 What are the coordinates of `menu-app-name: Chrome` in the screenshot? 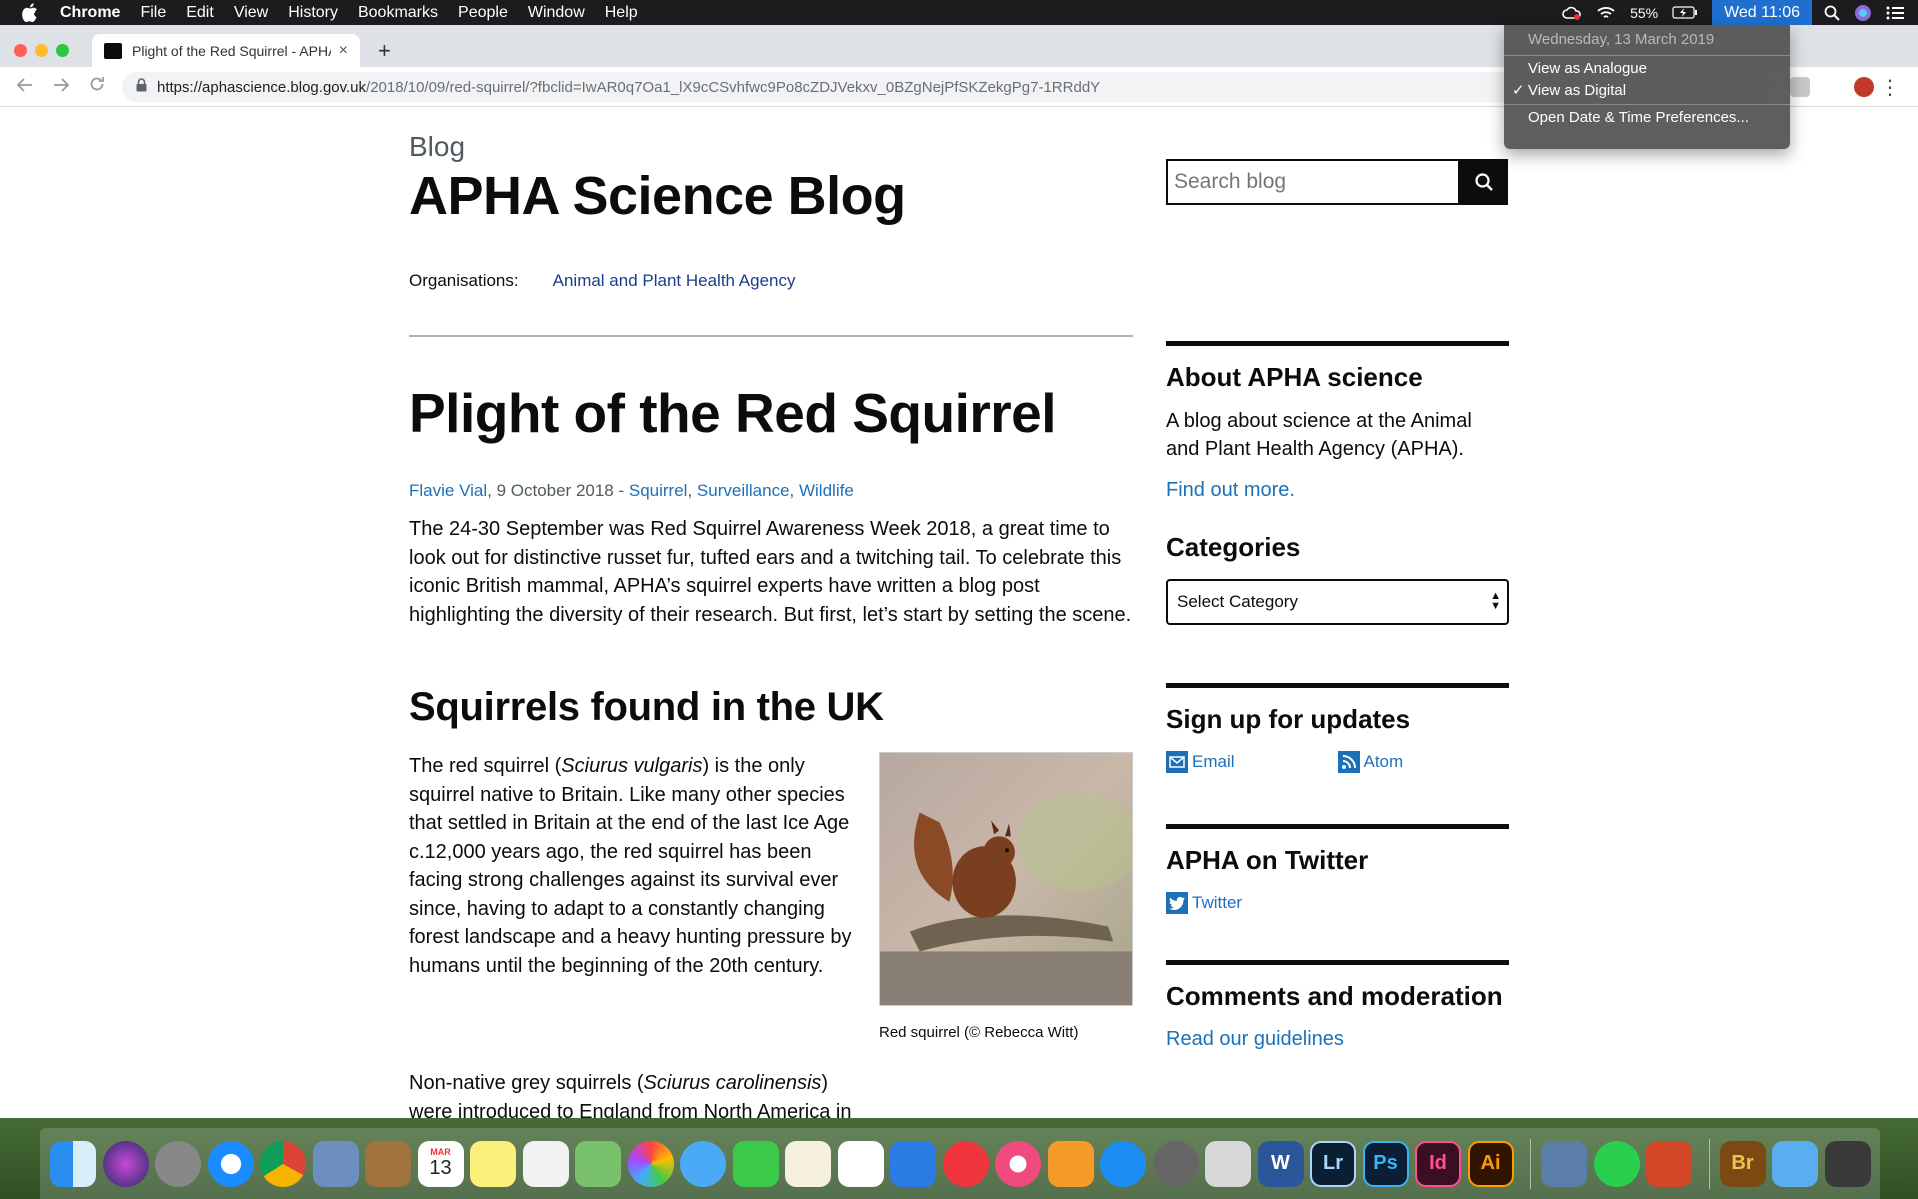 It's located at (90, 13).